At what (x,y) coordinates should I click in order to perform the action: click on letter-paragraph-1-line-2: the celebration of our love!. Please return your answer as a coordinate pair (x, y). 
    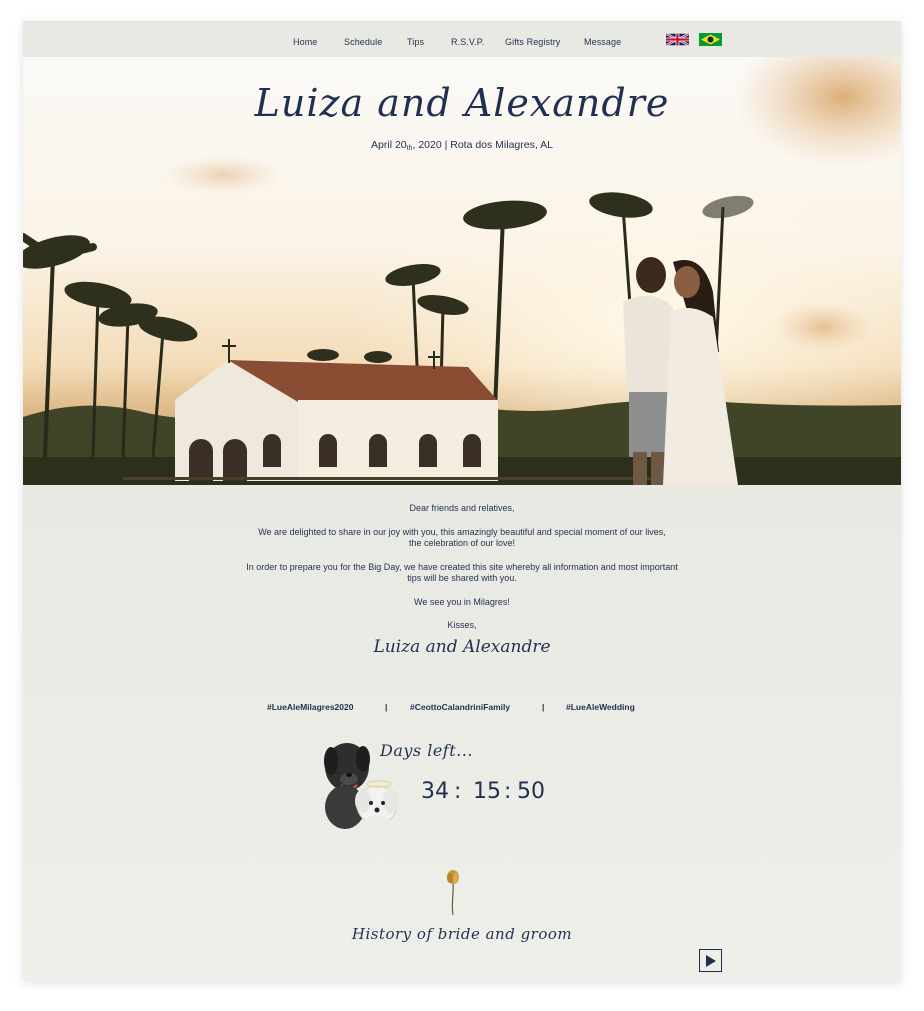
    Looking at the image, I should click on (462, 543).